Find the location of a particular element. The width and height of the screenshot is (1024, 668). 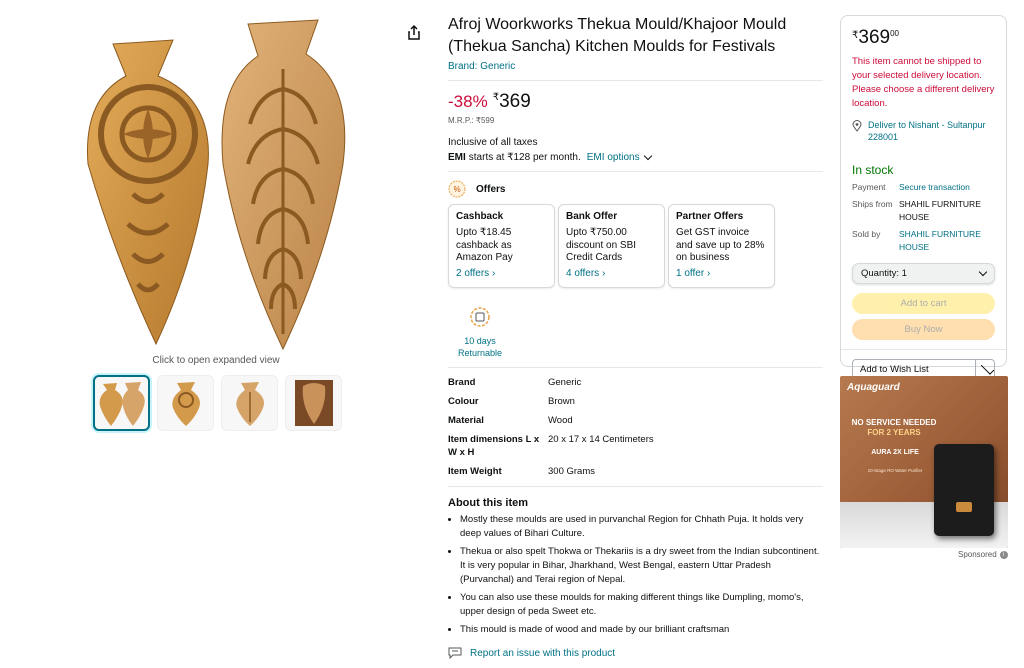

location-pin-icon is located at coordinates (857, 126).